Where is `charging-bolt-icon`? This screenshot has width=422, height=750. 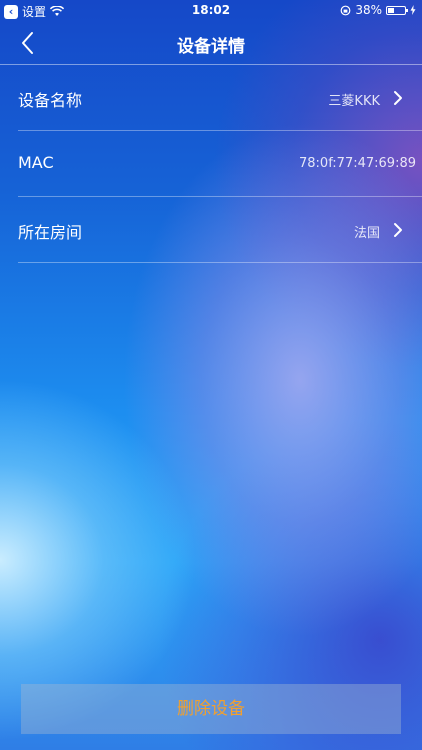
charging-bolt-icon is located at coordinates (413, 10).